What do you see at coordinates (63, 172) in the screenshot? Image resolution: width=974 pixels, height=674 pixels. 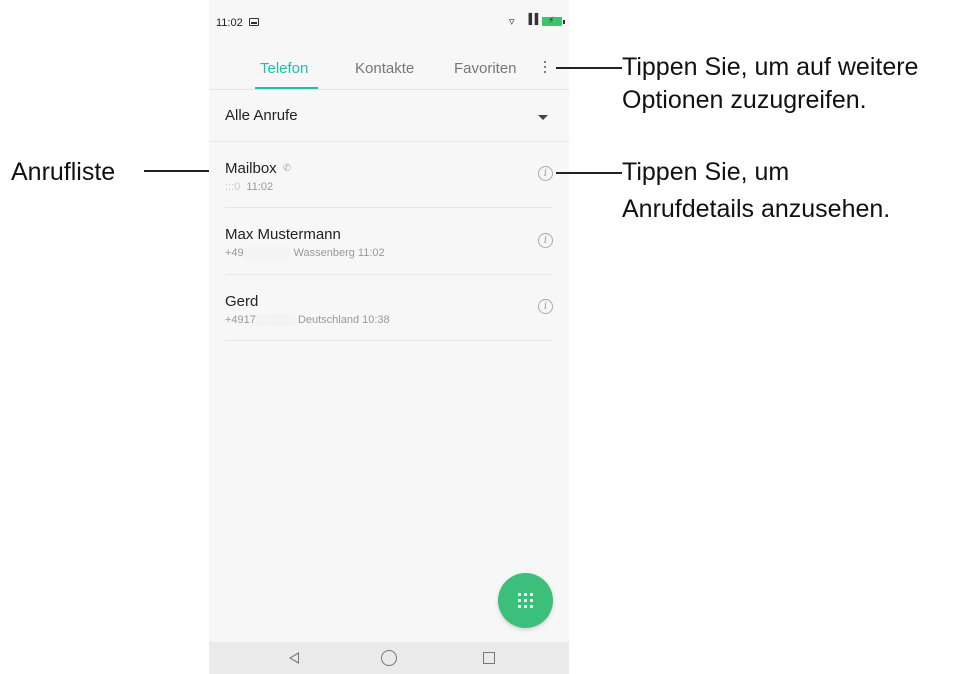 I see `callout-call-list: Anrufliste` at bounding box center [63, 172].